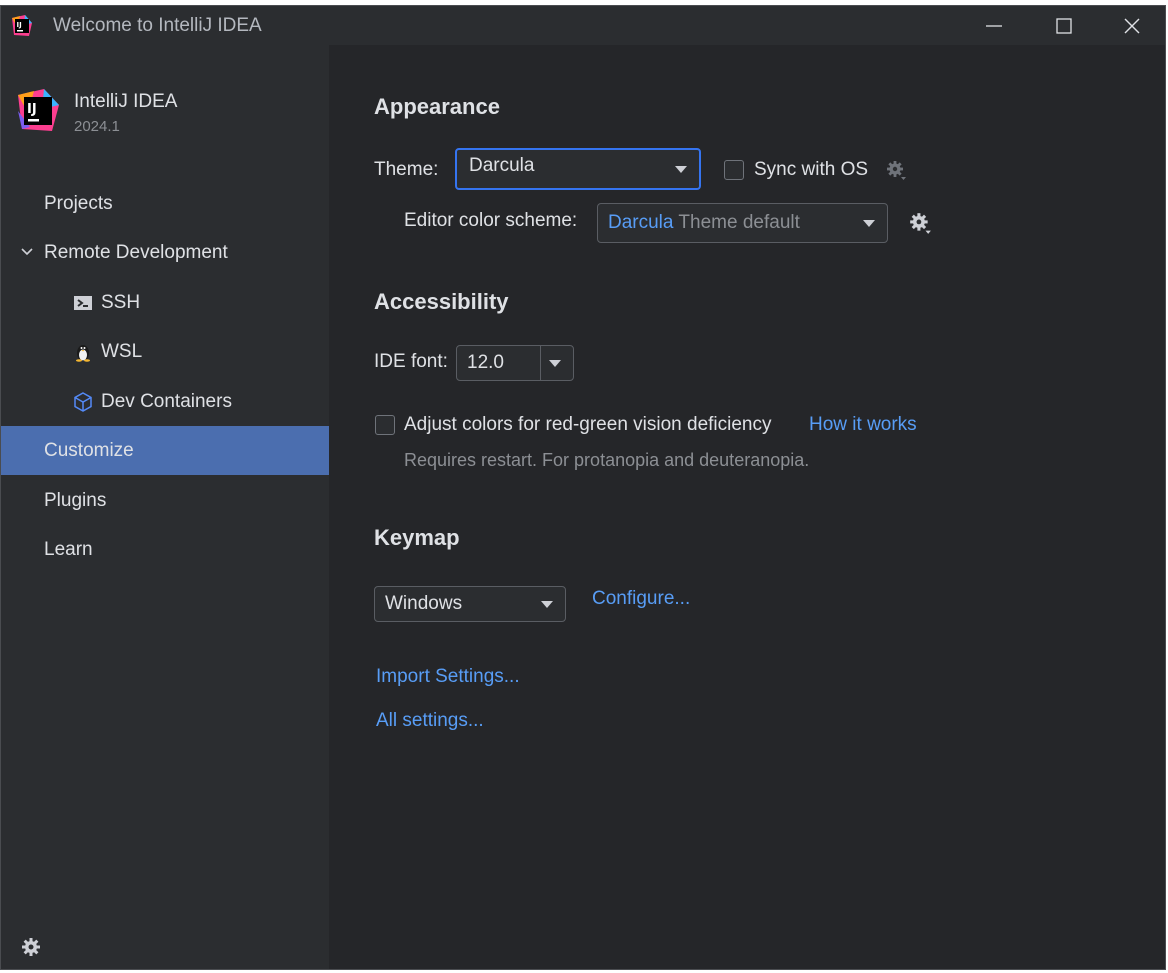 This screenshot has width=1168, height=973. I want to click on close-icon, so click(1132, 26).